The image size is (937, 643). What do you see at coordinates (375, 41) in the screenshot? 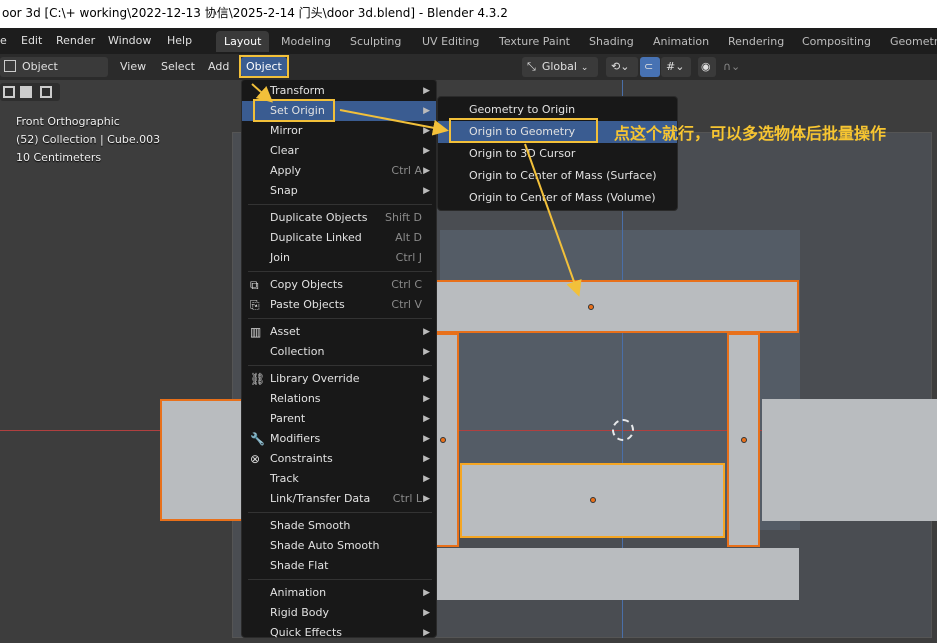
I see `tab-sculpting: Sculpting` at bounding box center [375, 41].